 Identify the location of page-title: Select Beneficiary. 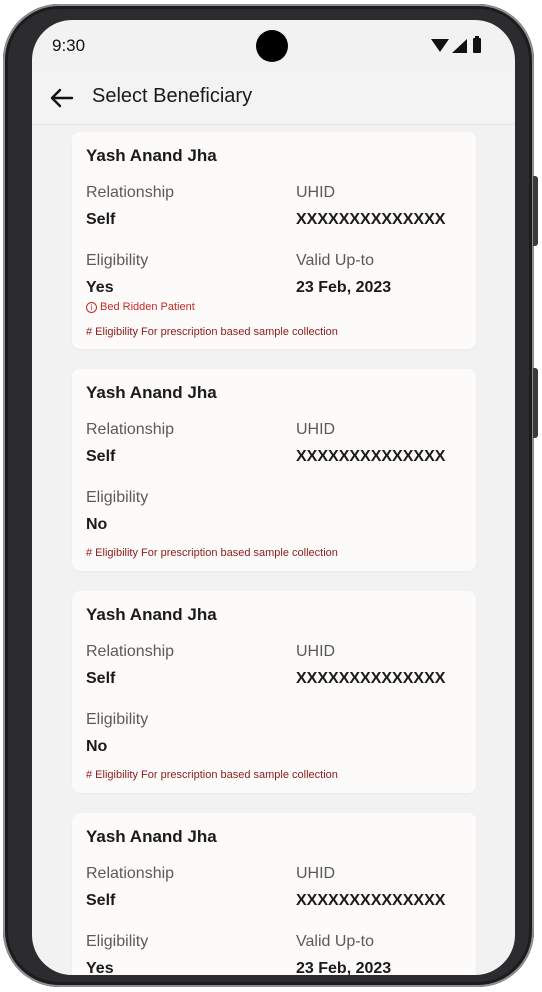
(172, 96).